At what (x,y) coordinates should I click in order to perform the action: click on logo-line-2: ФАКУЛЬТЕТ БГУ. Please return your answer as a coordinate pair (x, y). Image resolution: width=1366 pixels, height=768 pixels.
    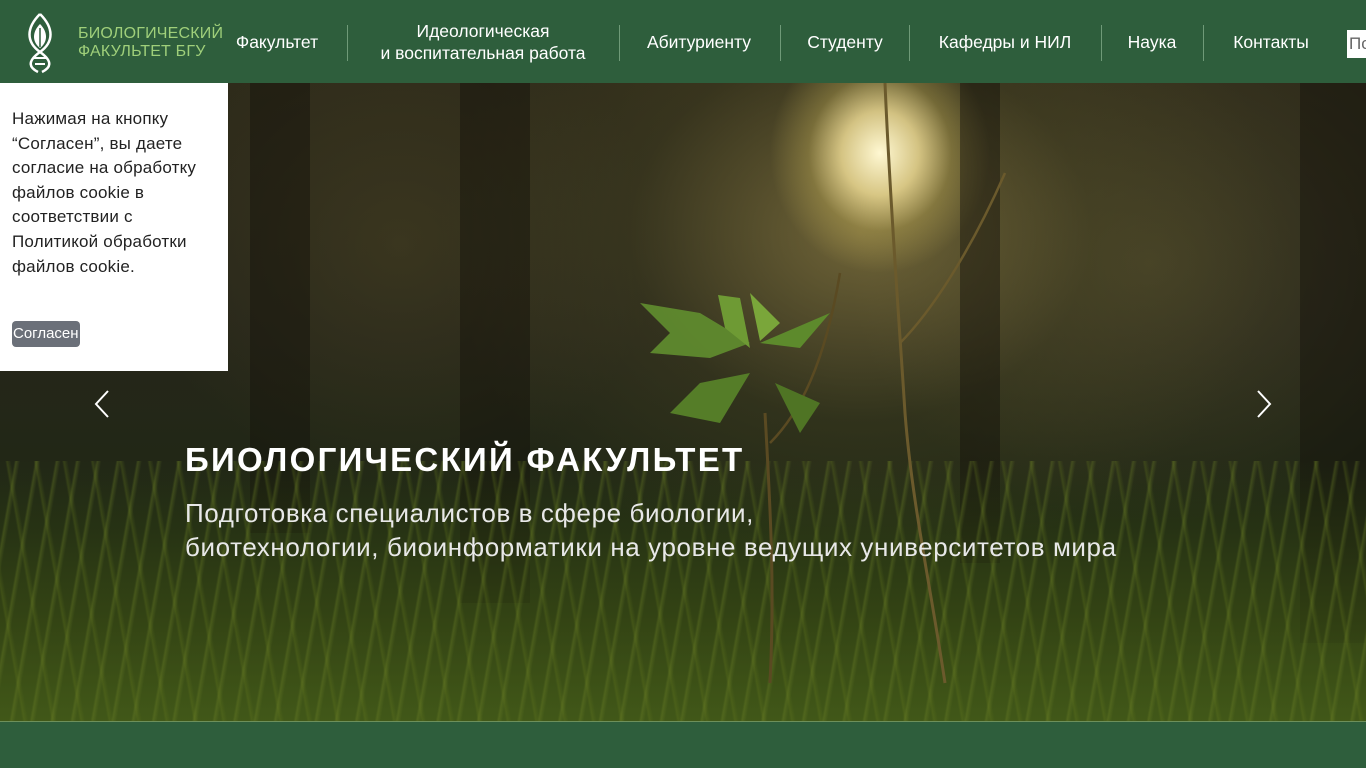
    Looking at the image, I should click on (142, 51).